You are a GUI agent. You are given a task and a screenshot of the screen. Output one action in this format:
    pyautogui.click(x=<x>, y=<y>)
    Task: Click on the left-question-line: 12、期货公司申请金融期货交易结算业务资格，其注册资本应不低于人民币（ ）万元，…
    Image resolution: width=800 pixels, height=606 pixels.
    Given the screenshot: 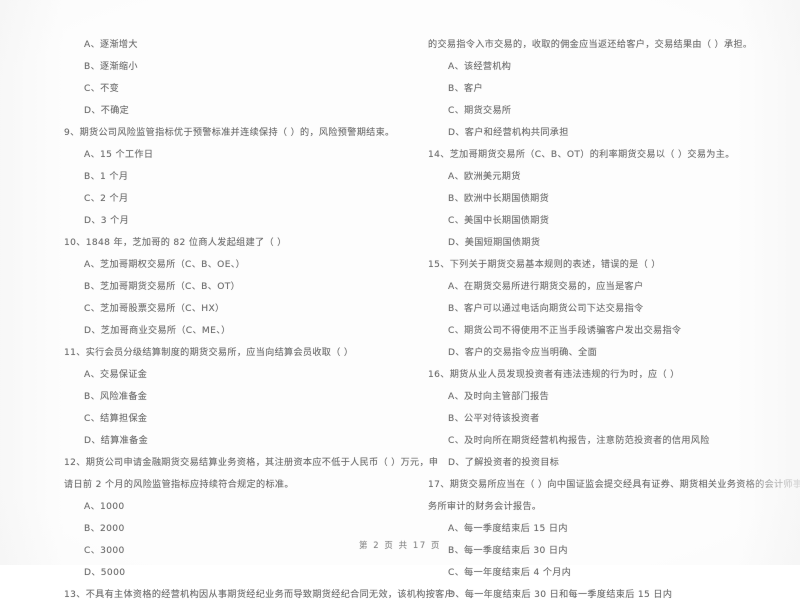 What is the action you would take?
    pyautogui.click(x=251, y=463)
    